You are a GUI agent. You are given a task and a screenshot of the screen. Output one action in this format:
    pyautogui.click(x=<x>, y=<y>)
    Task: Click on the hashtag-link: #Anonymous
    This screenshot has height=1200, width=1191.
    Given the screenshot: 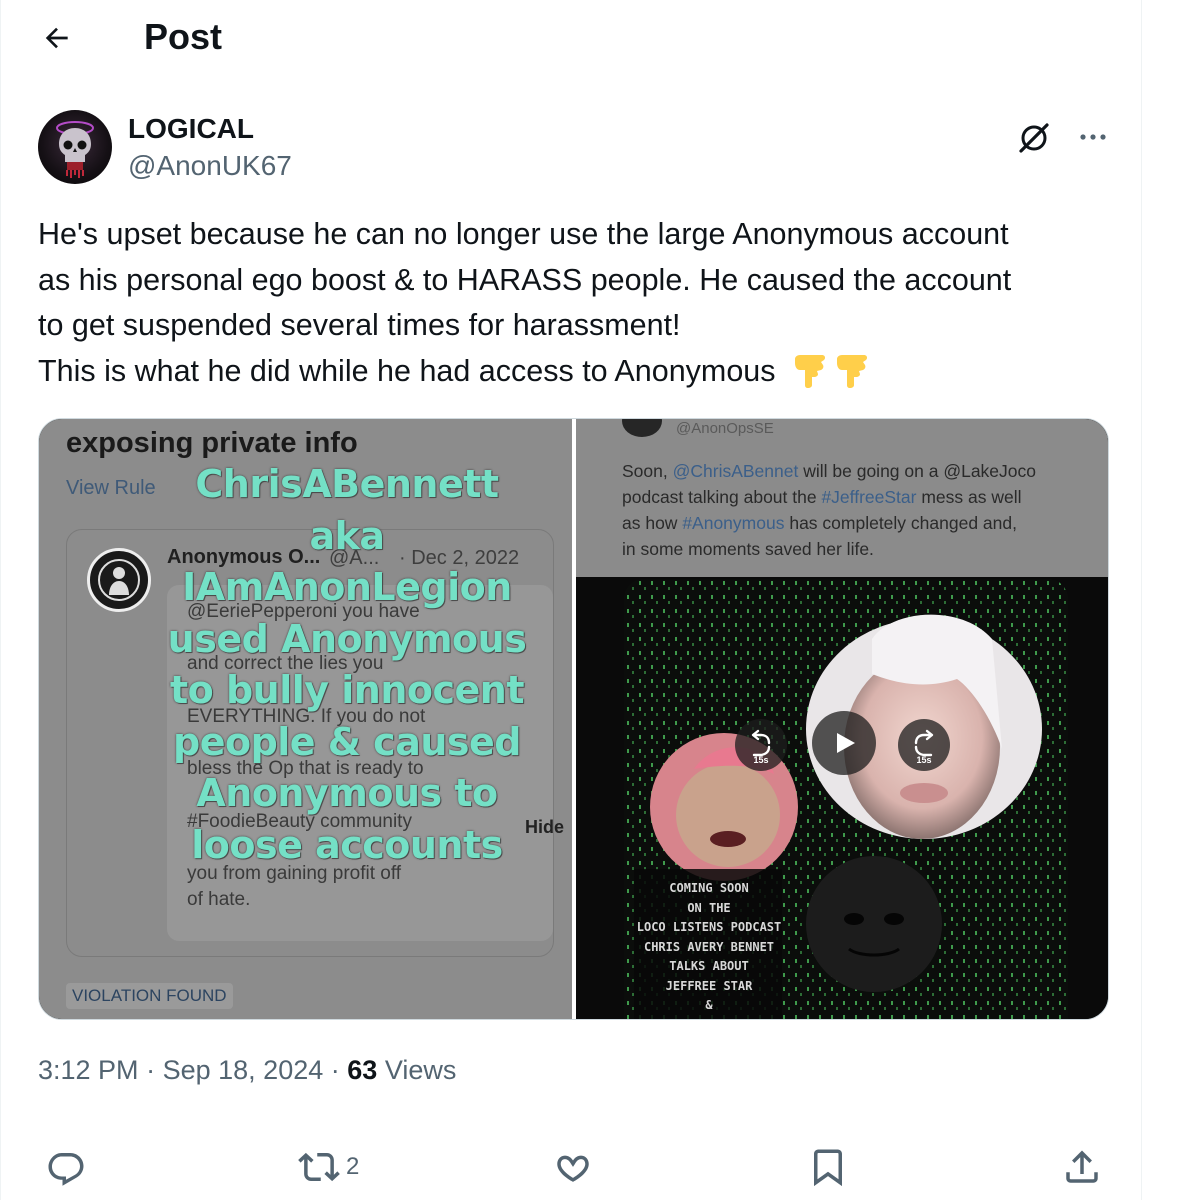 What is the action you would take?
    pyautogui.click(x=733, y=523)
    